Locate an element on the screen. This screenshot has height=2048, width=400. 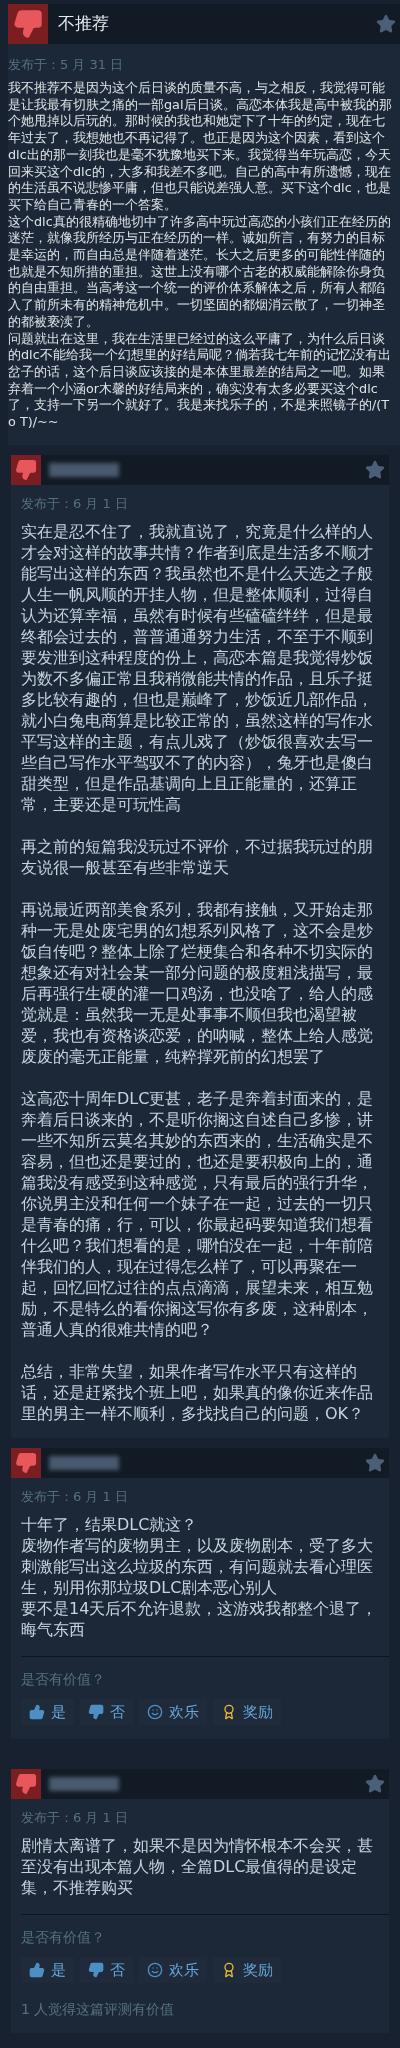
review-paragraph: 要不是14天后不允许退款，这游戏我都整个退了，晦气东西 is located at coordinates (200, 1618).